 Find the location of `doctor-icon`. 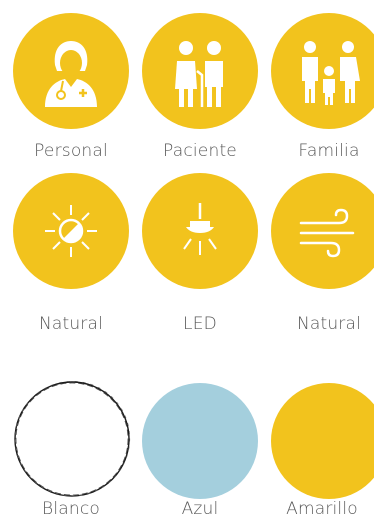

doctor-icon is located at coordinates (71, 74).